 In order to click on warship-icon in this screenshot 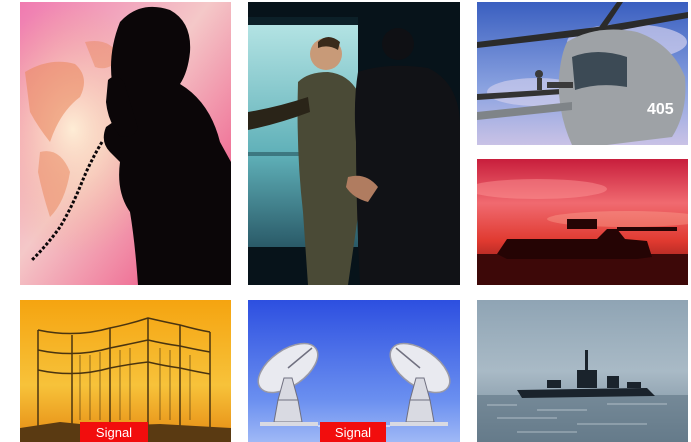, I will do `click(582, 371)`.